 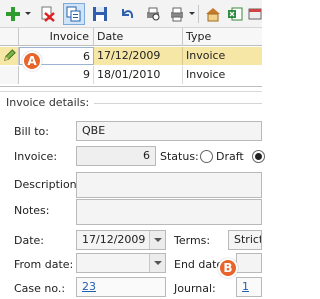 What do you see at coordinates (195, 288) in the screenshot?
I see `journal-label: Journal:` at bounding box center [195, 288].